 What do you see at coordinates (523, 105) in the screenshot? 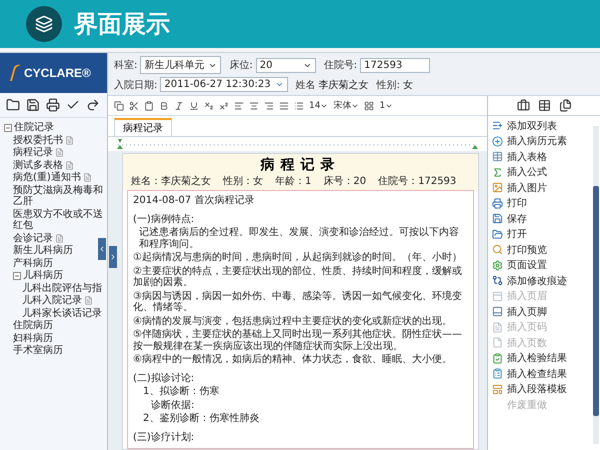
I see `briefcase-icon` at bounding box center [523, 105].